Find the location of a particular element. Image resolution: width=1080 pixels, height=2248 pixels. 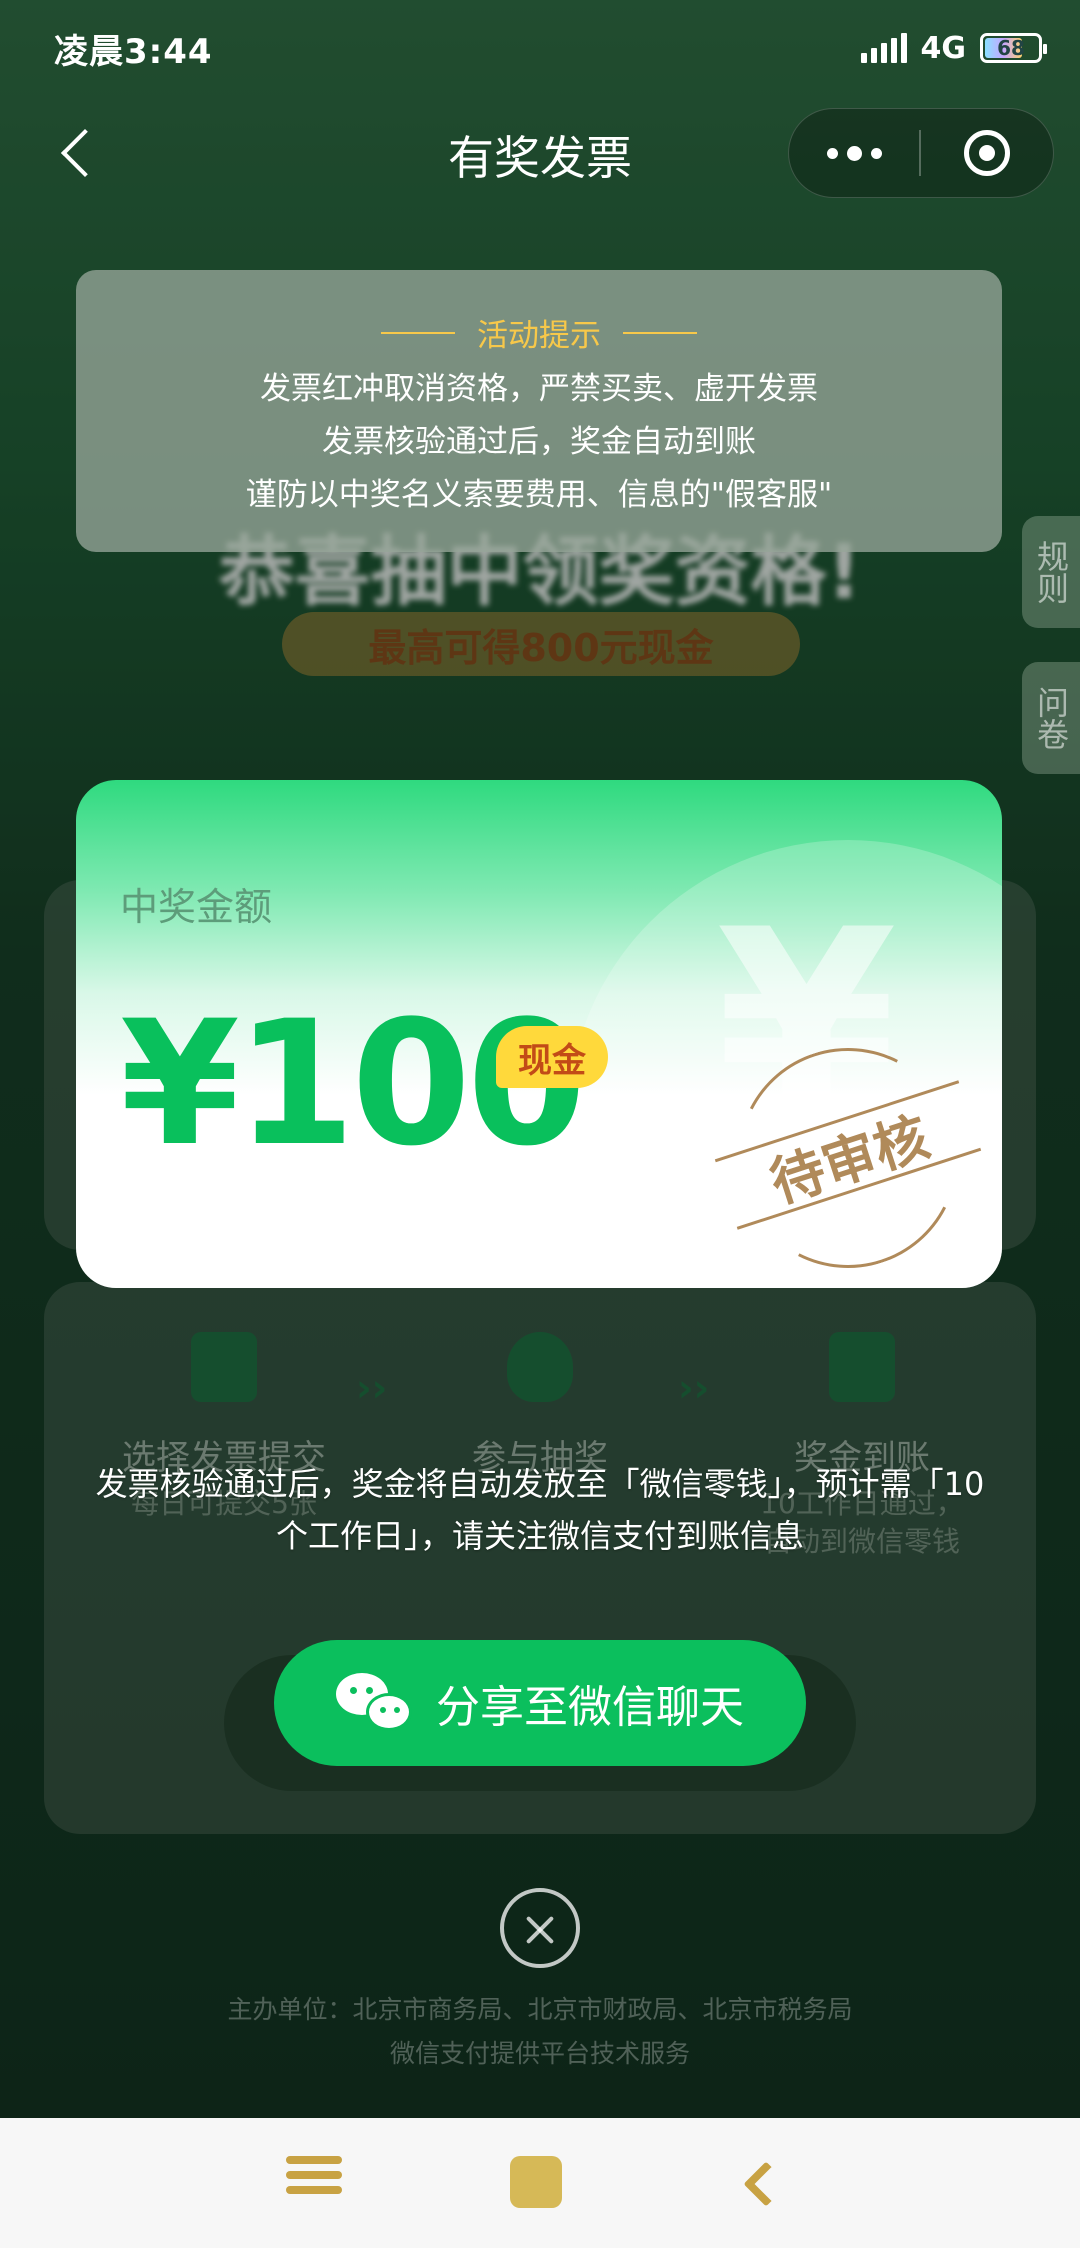

mini-program-capsule is located at coordinates (921, 153).